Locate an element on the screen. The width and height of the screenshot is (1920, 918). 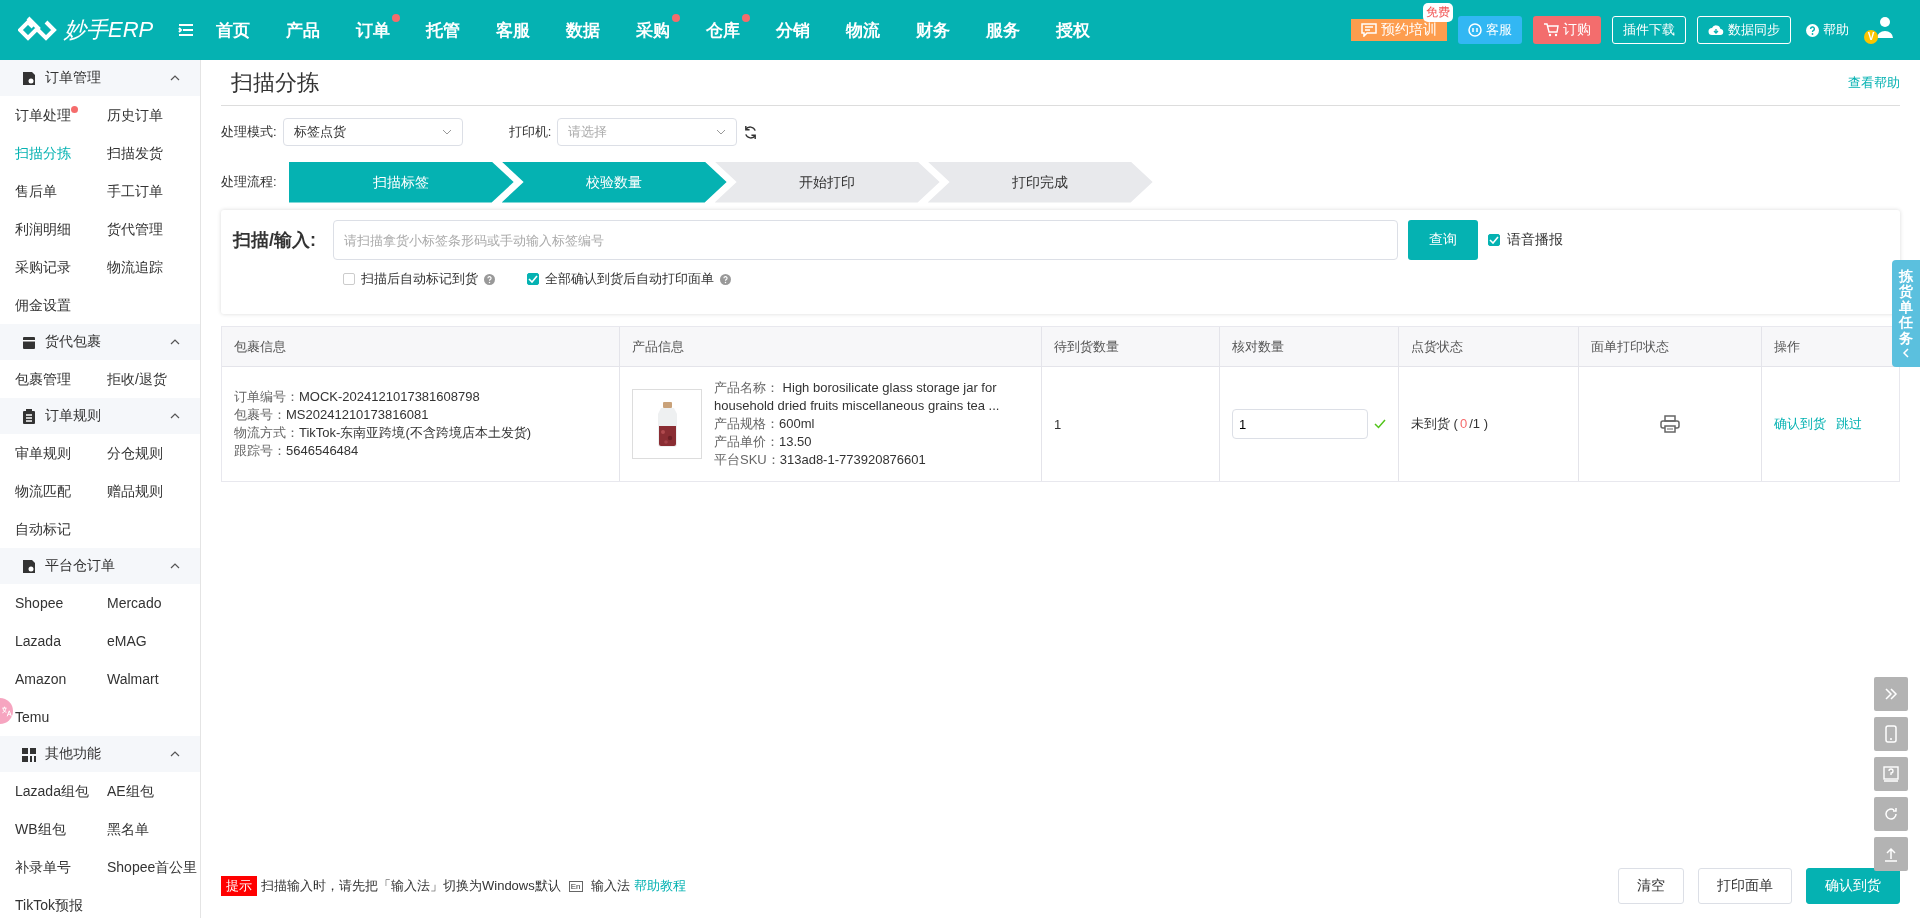
quantity-input: 1 is located at coordinates (1300, 424).